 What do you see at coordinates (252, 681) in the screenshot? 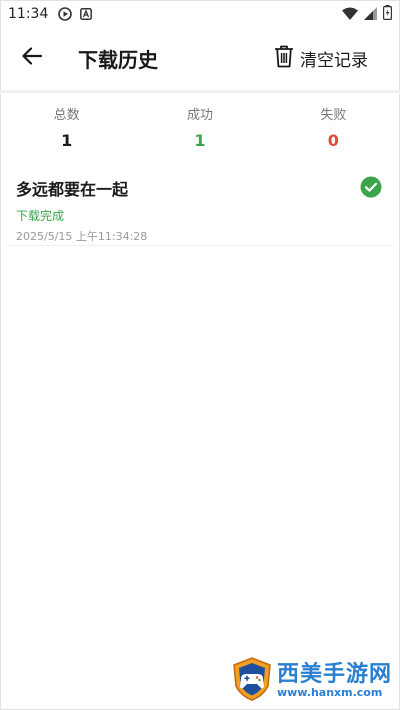
I see `gamepad-shield-logo-icon` at bounding box center [252, 681].